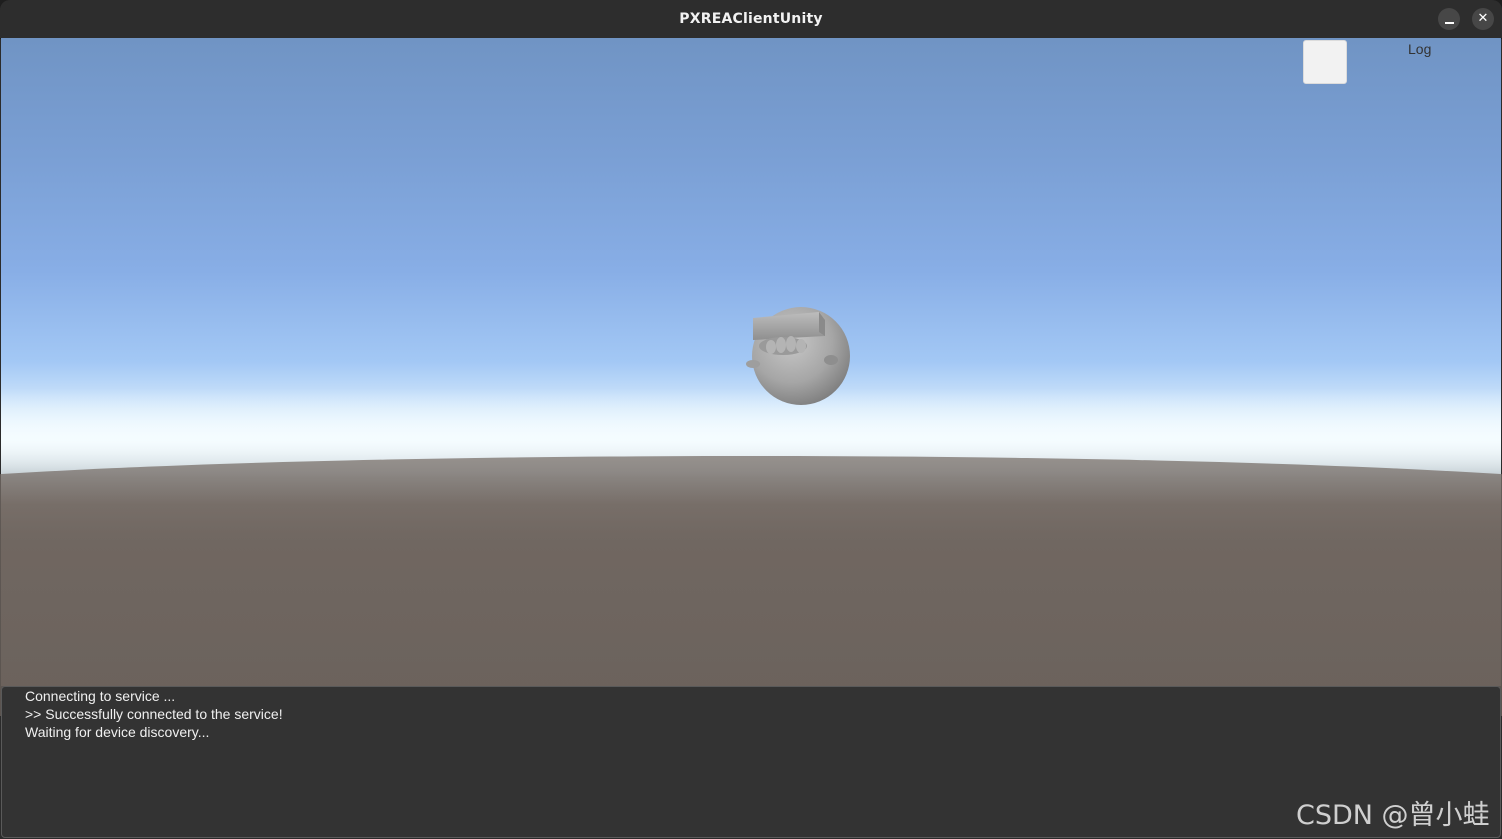  Describe the element at coordinates (1449, 19) in the screenshot. I see `minimize-button` at that location.